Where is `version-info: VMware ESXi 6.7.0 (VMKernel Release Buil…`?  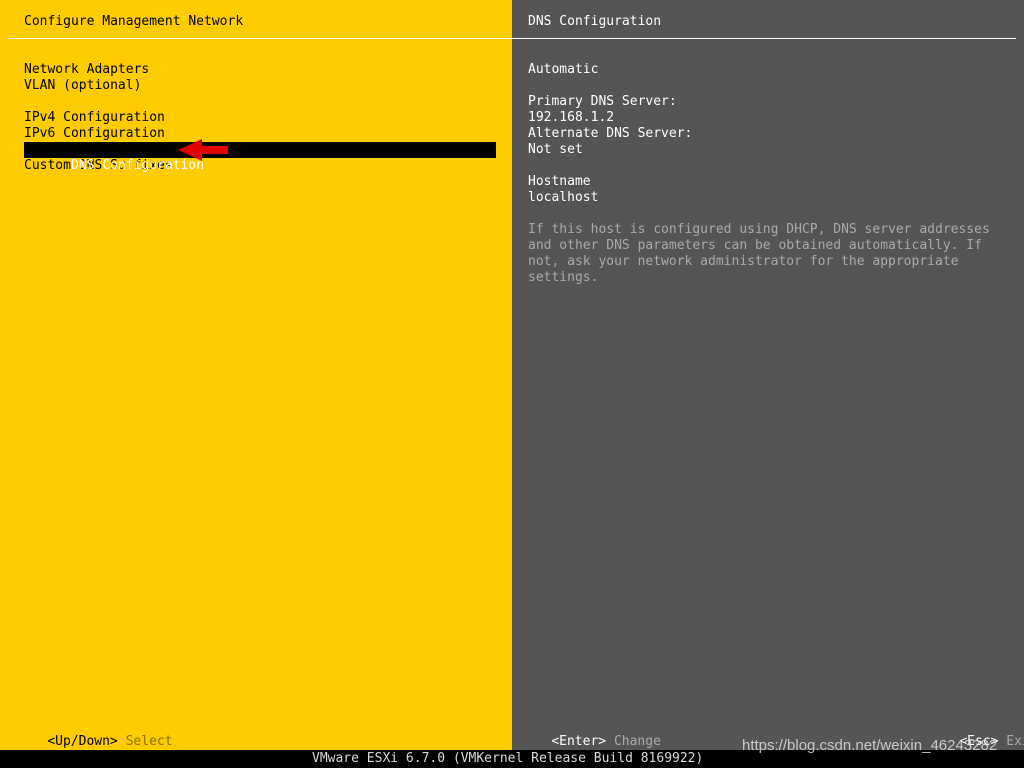
version-info: VMware ESXi 6.7.0 (VMKernel Release Buil… is located at coordinates (508, 758).